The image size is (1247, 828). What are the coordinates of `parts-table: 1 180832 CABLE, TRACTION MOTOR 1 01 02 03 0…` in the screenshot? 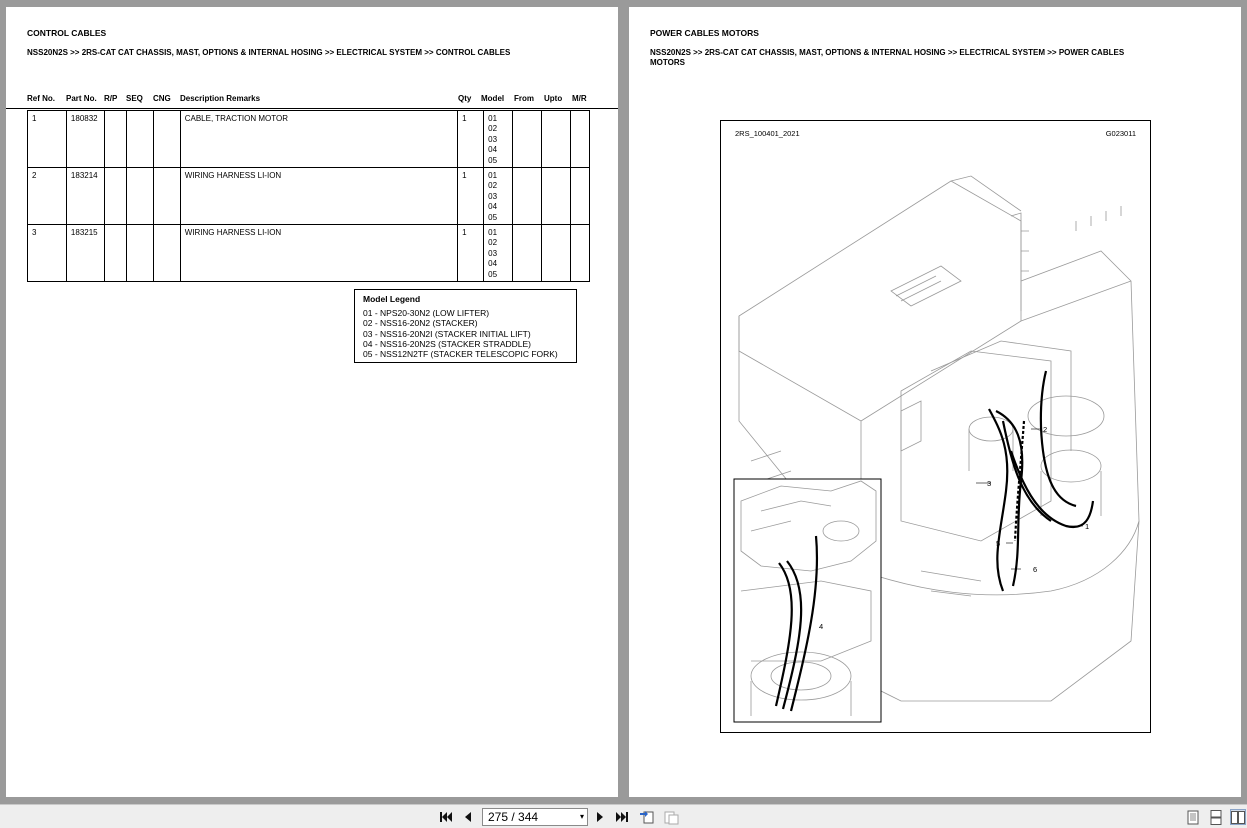 It's located at (309, 196).